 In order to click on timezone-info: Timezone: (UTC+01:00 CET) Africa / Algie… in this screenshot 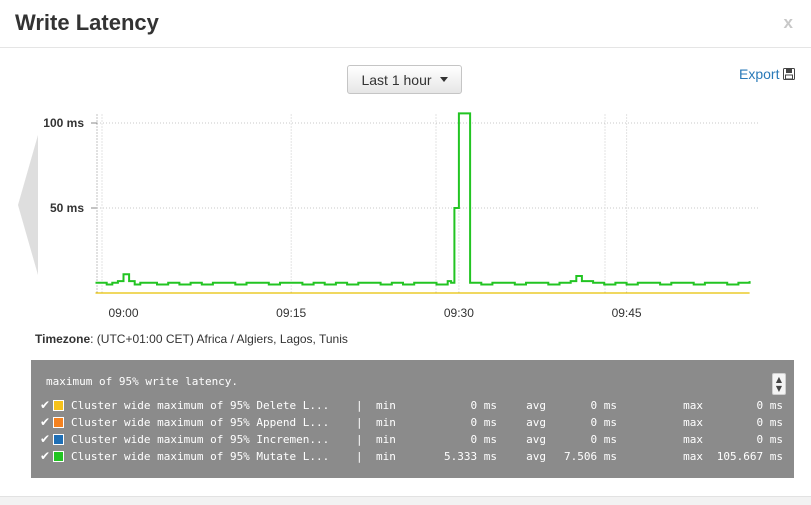, I will do `click(191, 339)`.